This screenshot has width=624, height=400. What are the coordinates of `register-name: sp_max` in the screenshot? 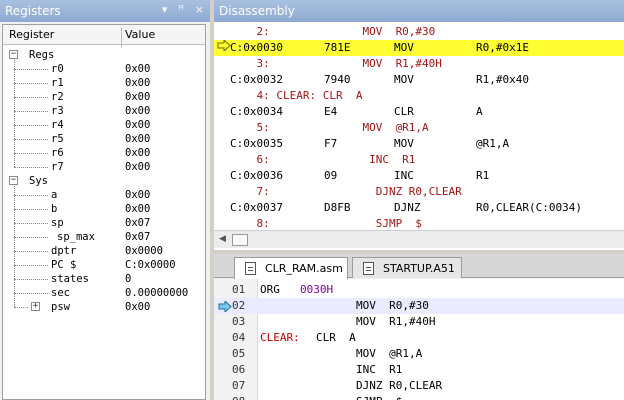 It's located at (76, 237).